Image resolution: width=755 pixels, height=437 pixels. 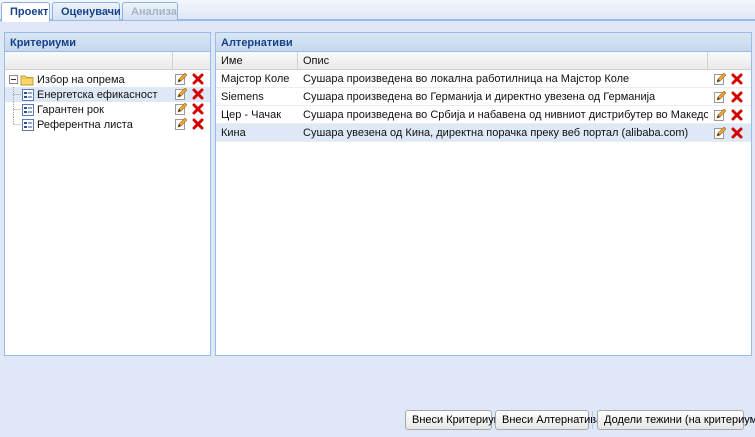 What do you see at coordinates (251, 114) in the screenshot?
I see `alternative-name: Цер - Чачак` at bounding box center [251, 114].